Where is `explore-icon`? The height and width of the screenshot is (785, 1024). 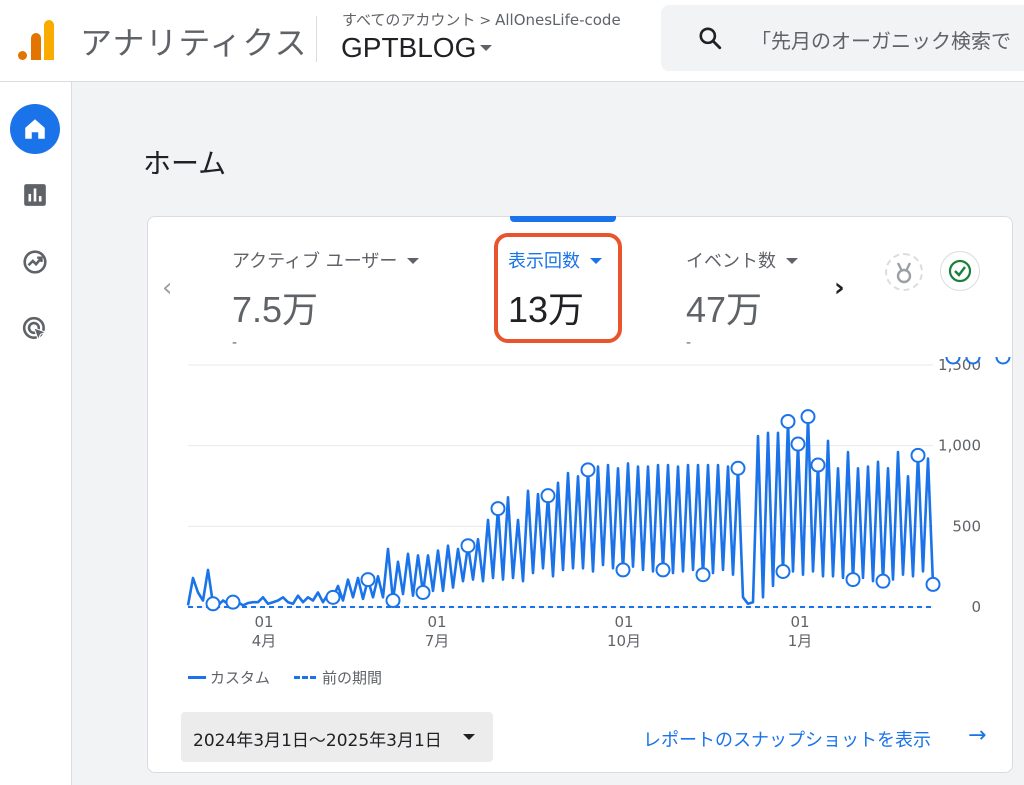
explore-icon is located at coordinates (35, 262).